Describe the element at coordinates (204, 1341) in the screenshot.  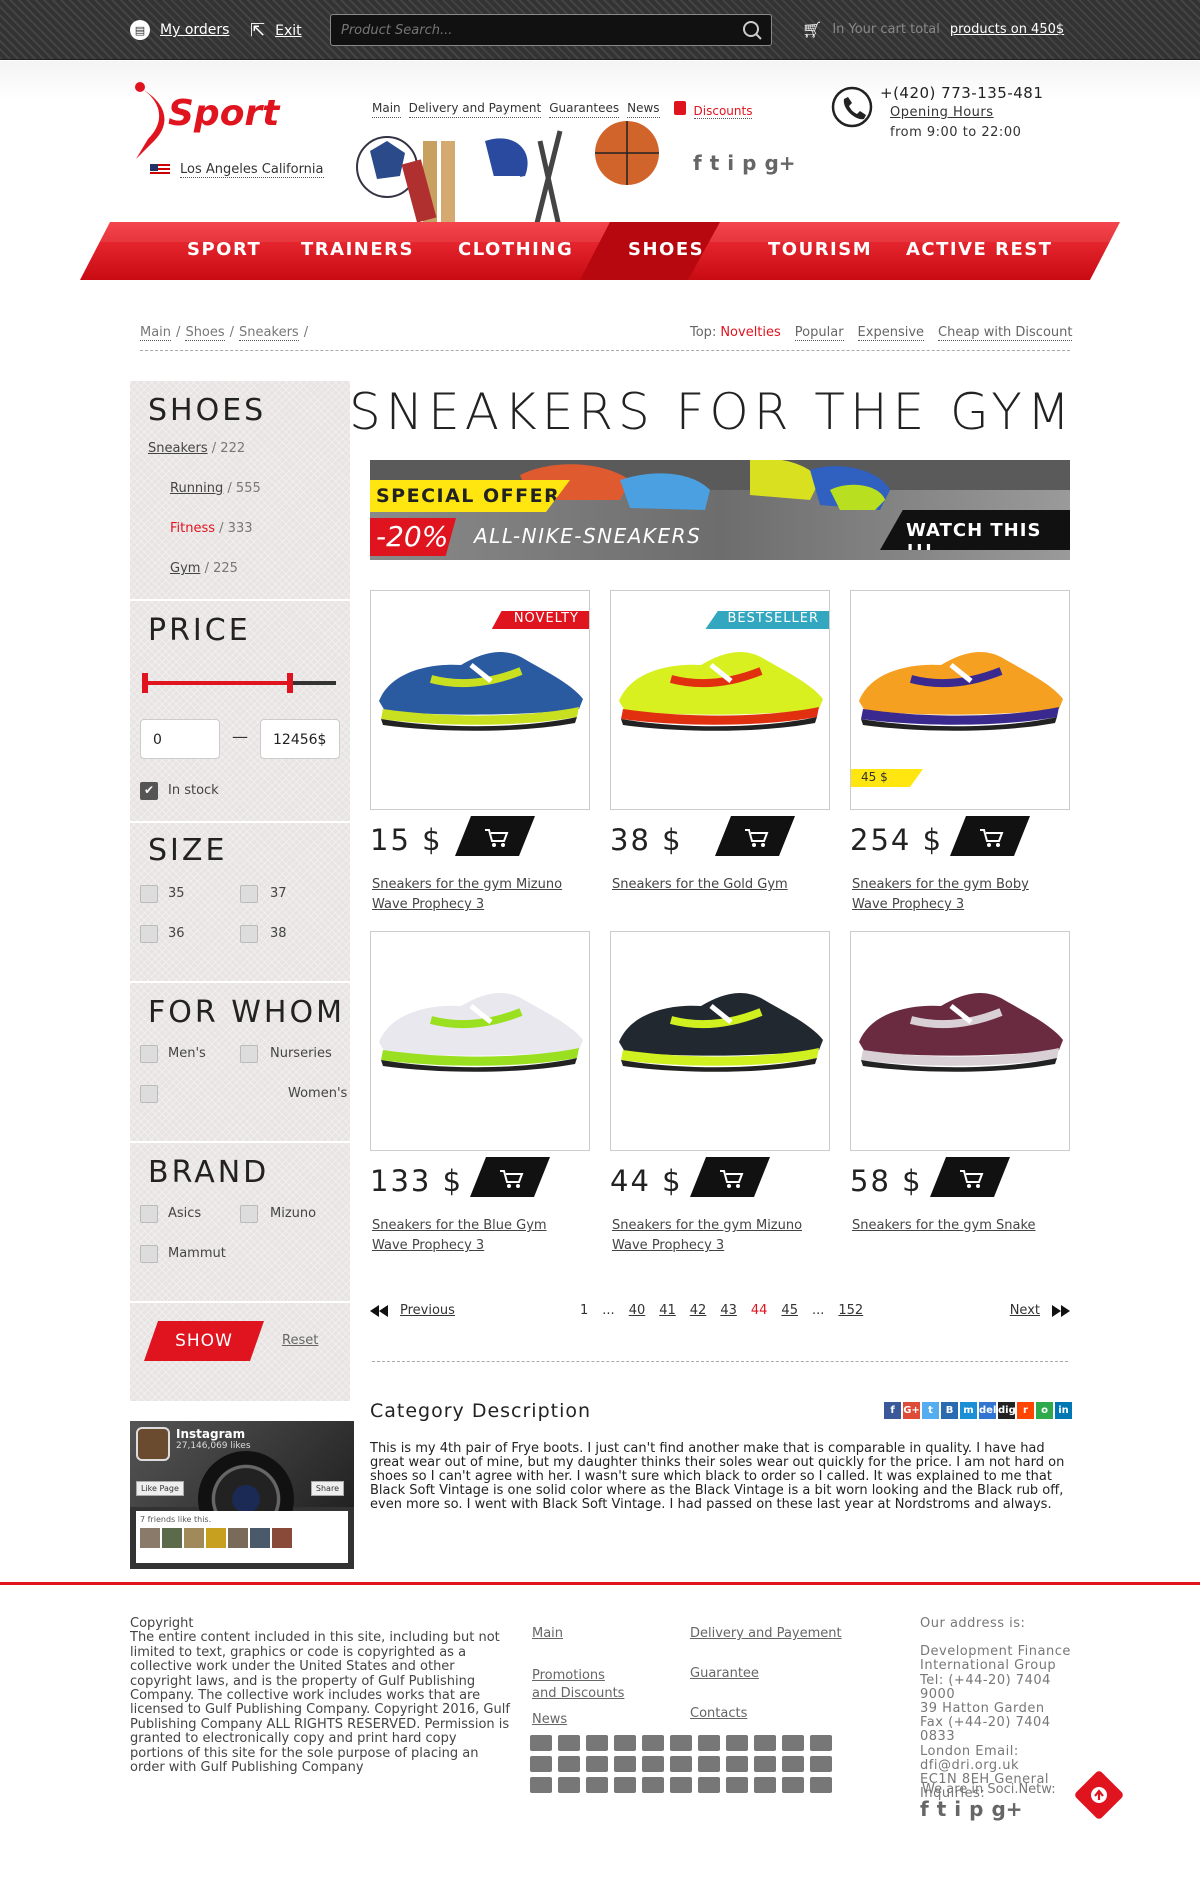
I see `show-button: SHOW` at that location.